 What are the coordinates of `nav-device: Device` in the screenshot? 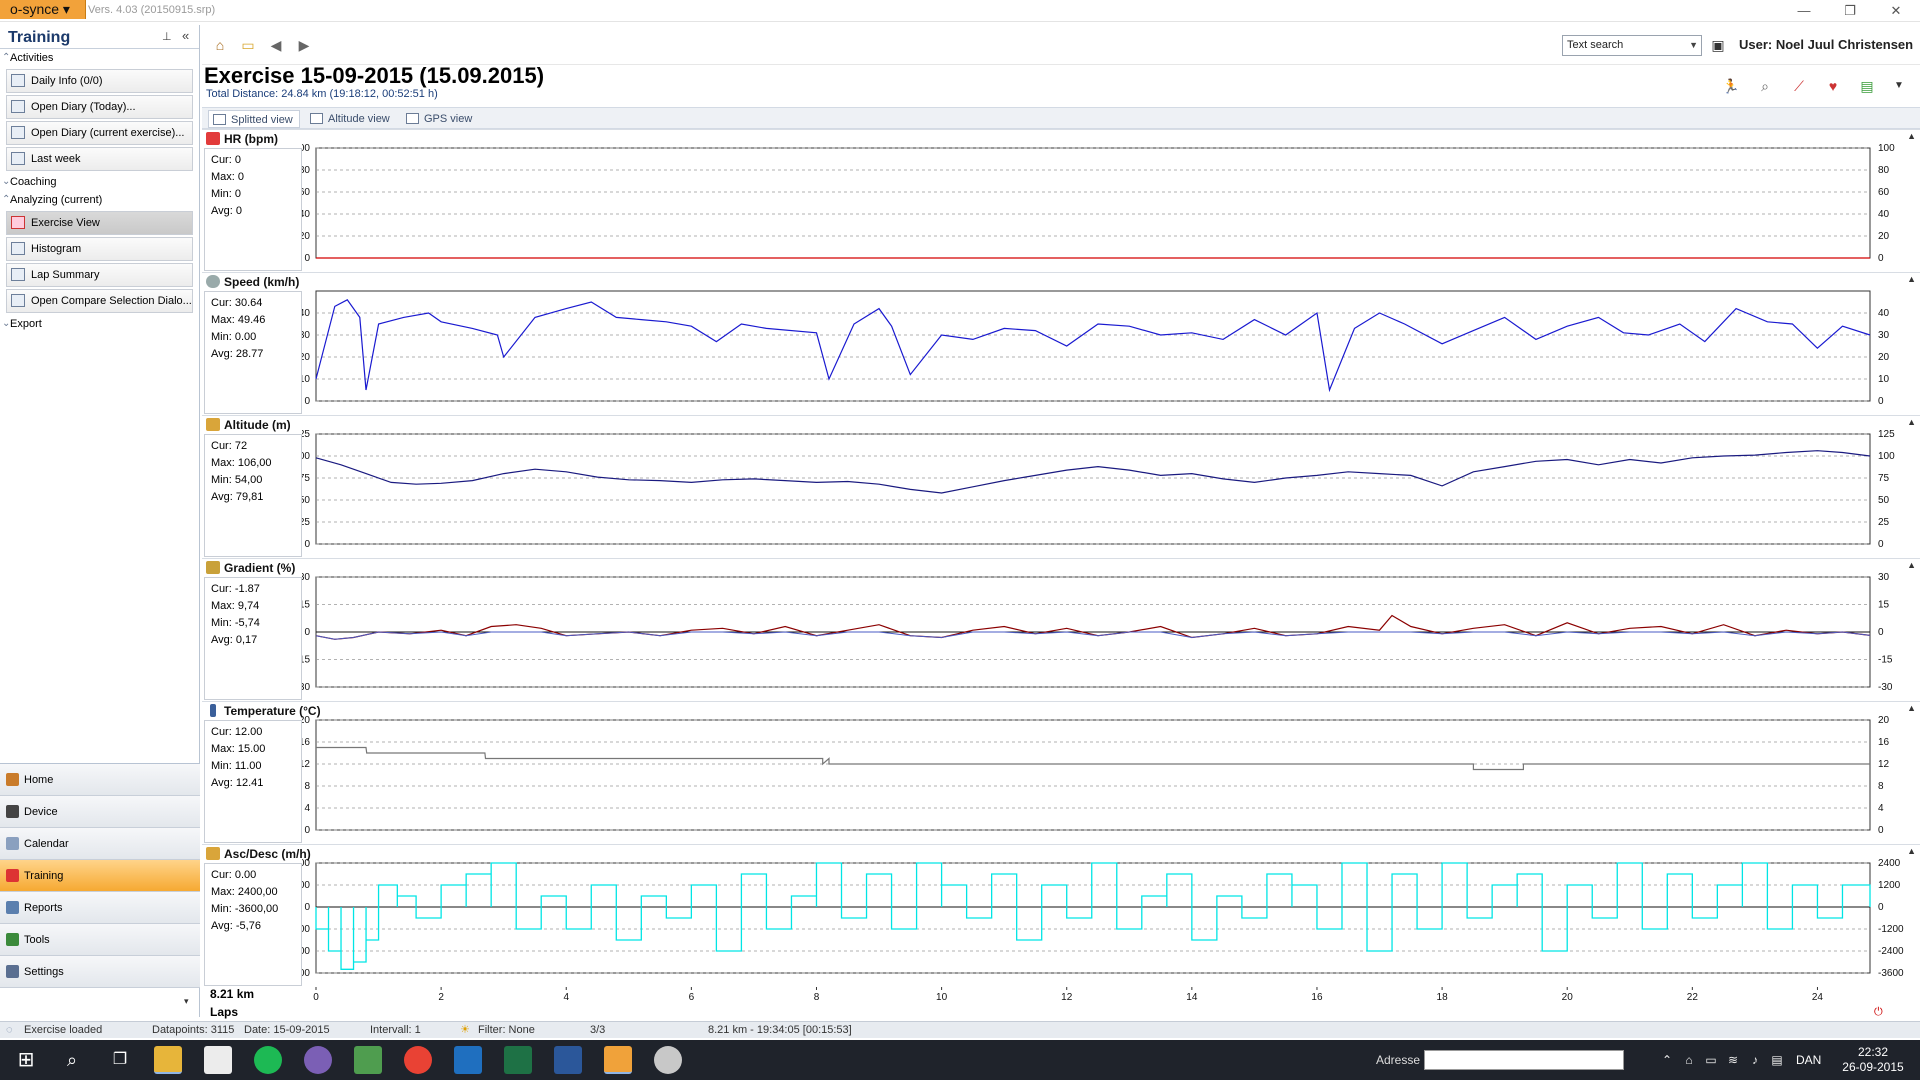 It's located at (100, 812).